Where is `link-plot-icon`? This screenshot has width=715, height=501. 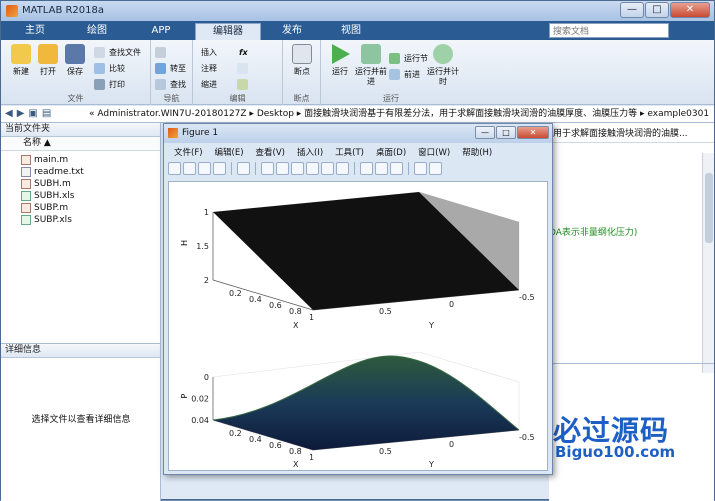
link-plot-icon is located at coordinates (366, 168).